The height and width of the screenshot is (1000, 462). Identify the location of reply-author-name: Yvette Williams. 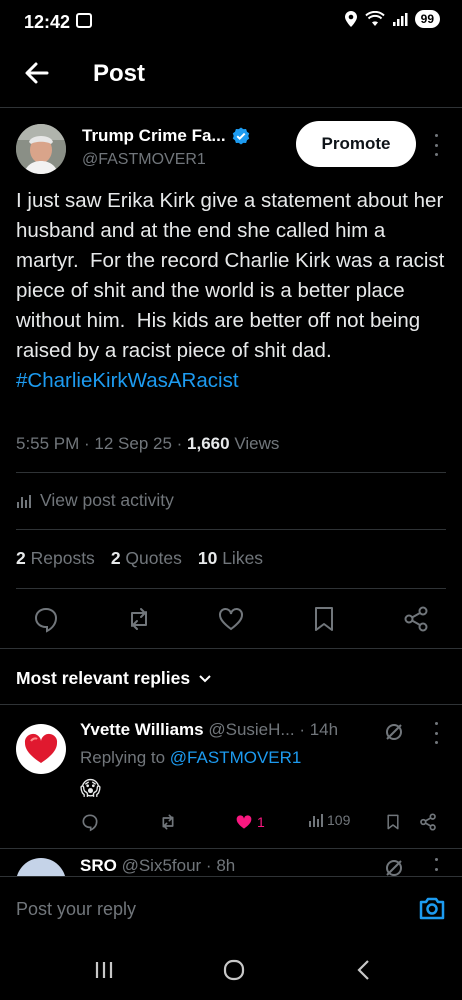
(142, 729).